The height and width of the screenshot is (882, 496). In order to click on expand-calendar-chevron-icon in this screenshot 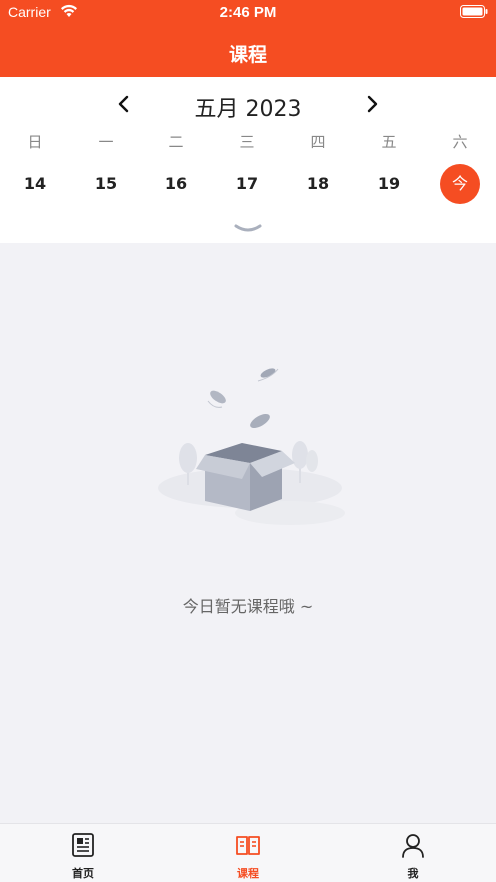, I will do `click(248, 229)`.